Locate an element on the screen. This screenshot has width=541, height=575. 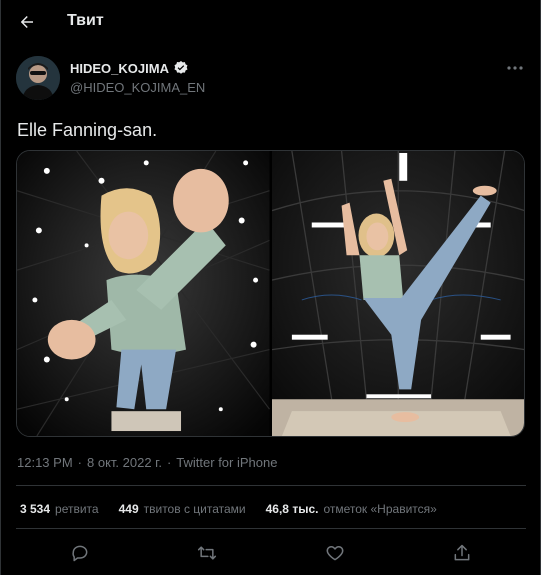
author-name-row: HIDEO_KOJIMA is located at coordinates (129, 68).